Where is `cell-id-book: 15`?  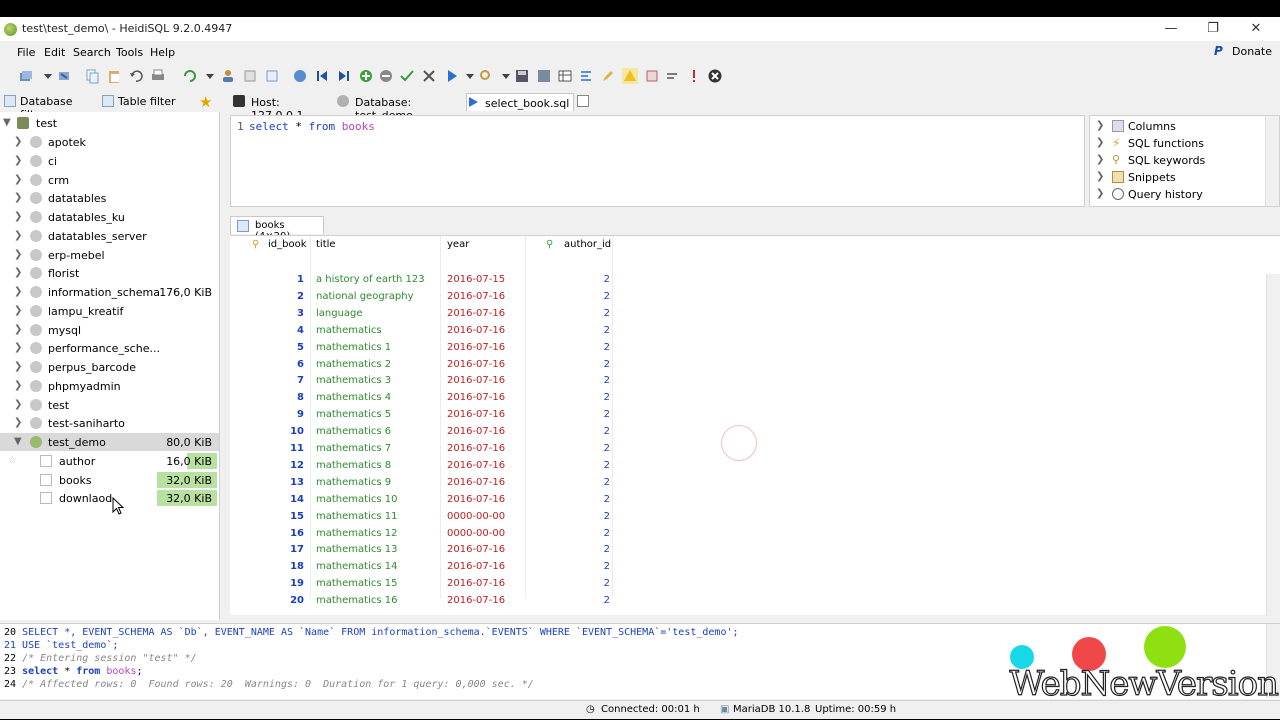 cell-id-book: 15 is located at coordinates (282, 516).